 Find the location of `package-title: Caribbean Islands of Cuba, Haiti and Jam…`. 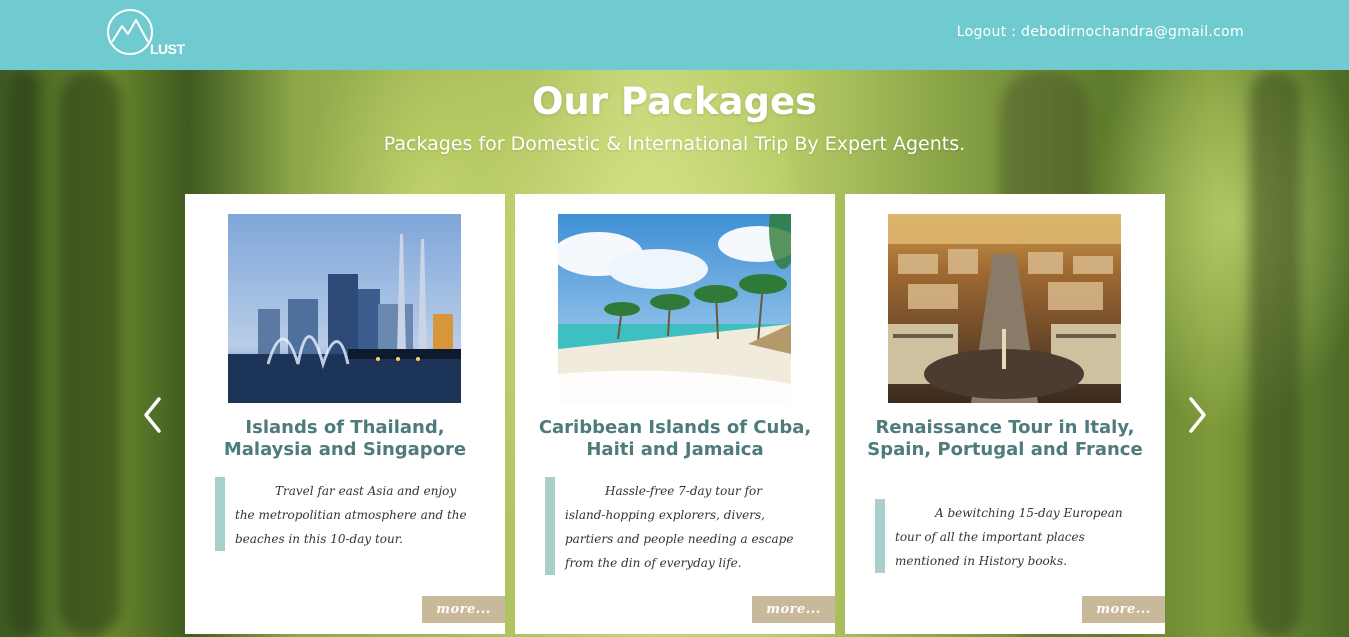

package-title: Caribbean Islands of Cuba, Haiti and Jam… is located at coordinates (675, 438).